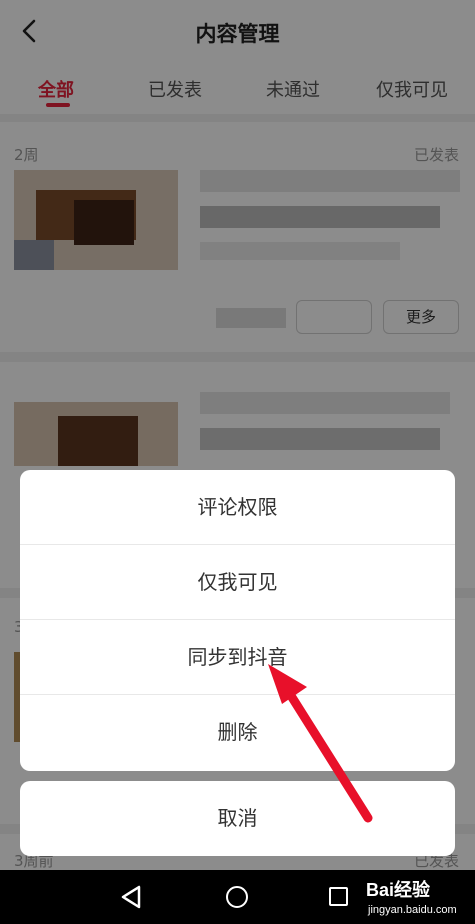 The image size is (475, 924). I want to click on delete-option: 删除, so click(237, 732).